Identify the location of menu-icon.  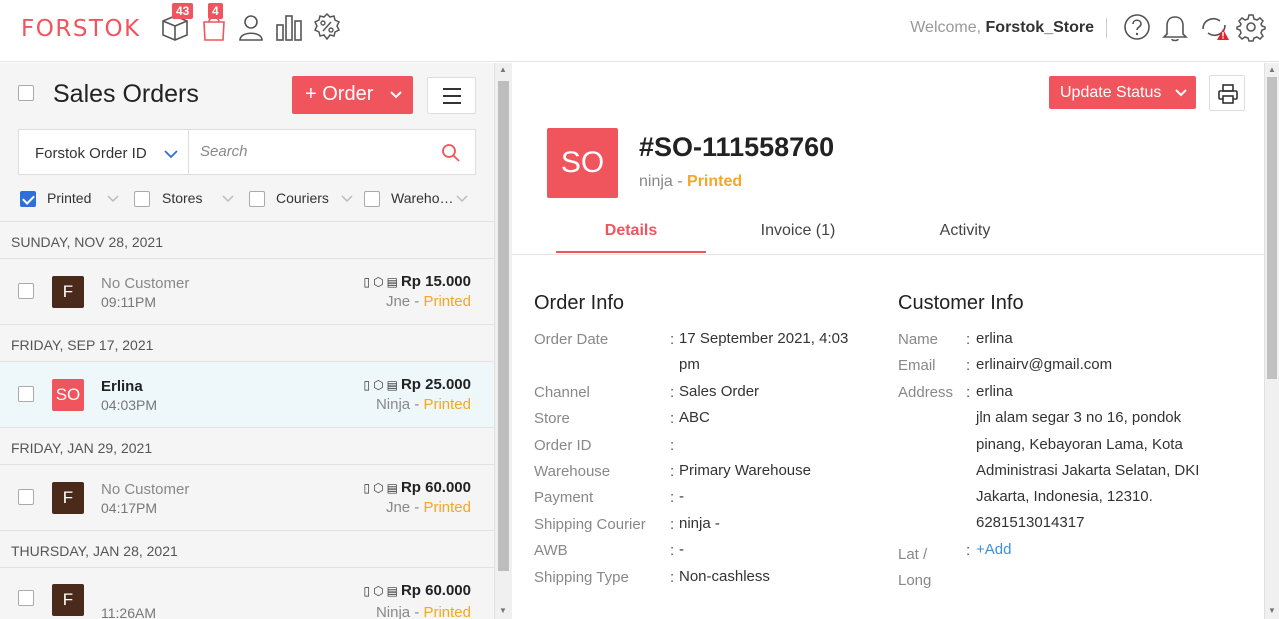
(452, 89).